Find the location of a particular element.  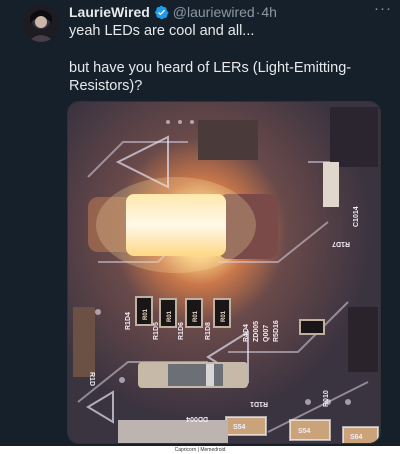

watermark-text: Capricorn | Memedroid is located at coordinates (200, 450).